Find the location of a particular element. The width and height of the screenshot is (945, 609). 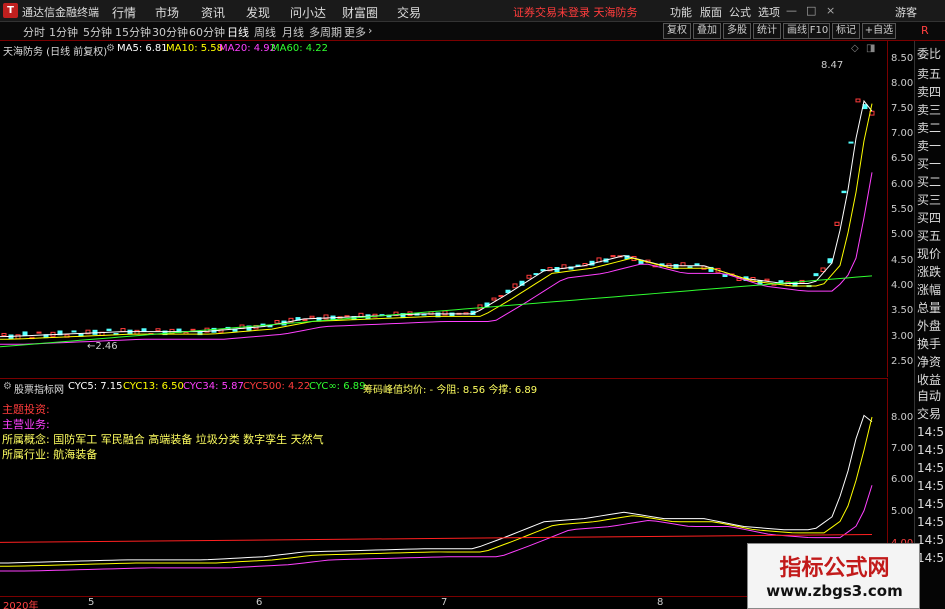

side-item: 卖四 is located at coordinates (929, 91).